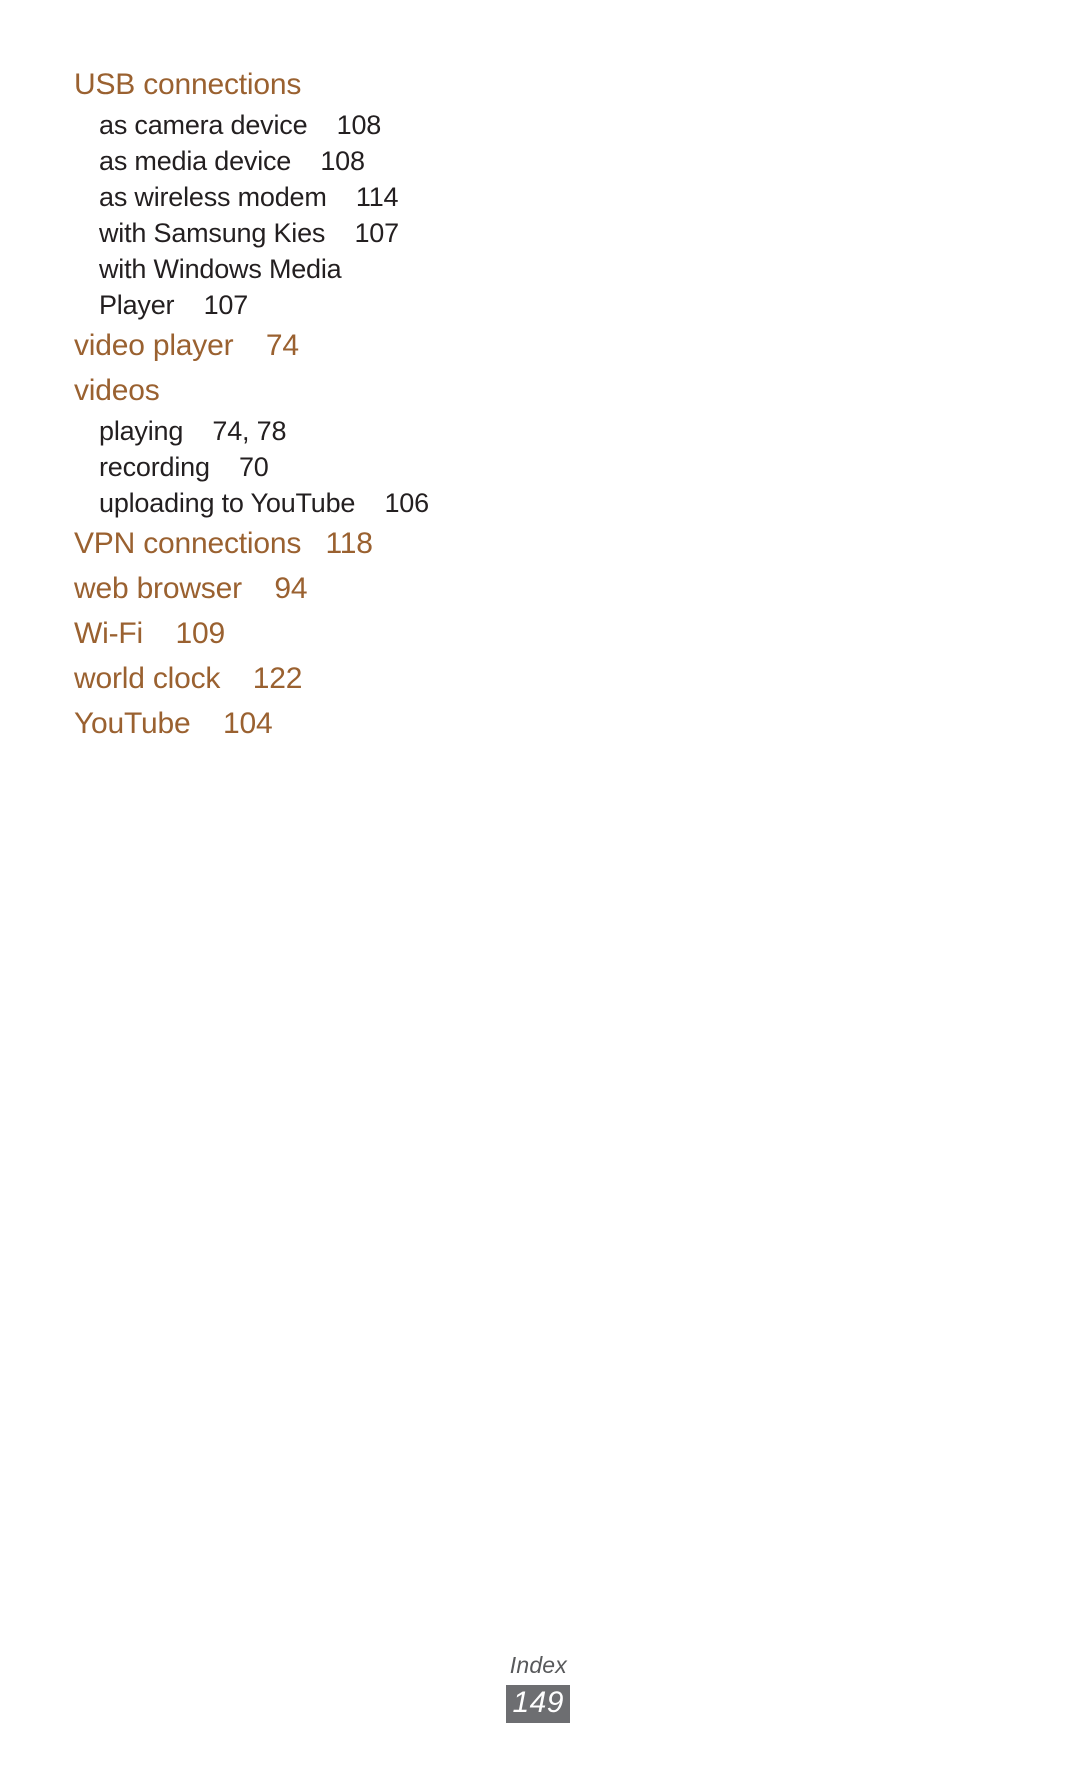  Describe the element at coordinates (154, 467) in the screenshot. I see `index-term: recording` at that location.